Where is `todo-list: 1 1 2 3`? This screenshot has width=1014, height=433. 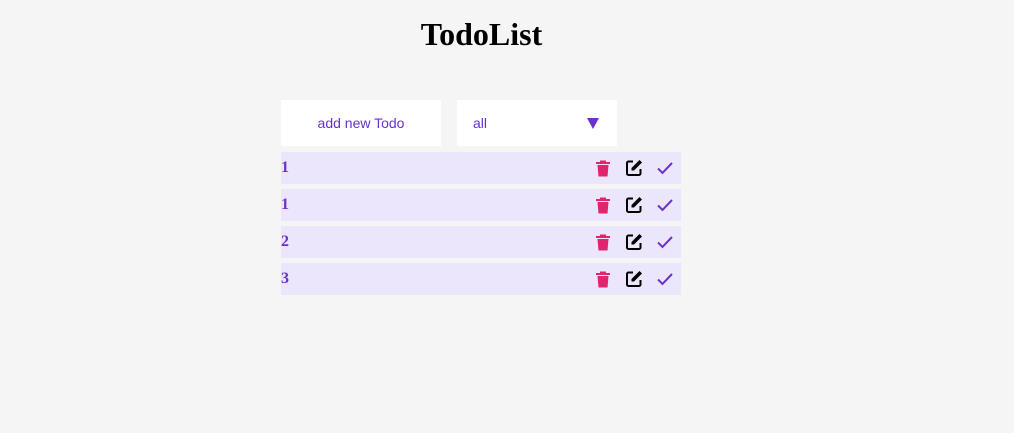 todo-list: 1 1 2 3 is located at coordinates (481, 226).